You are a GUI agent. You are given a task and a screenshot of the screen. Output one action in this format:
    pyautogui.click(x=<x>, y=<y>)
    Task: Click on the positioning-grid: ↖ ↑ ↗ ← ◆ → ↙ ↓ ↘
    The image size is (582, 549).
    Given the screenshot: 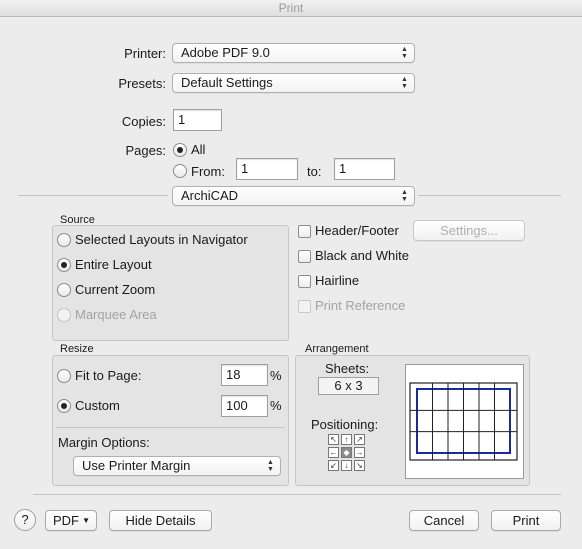 What is the action you would take?
    pyautogui.click(x=347, y=453)
    